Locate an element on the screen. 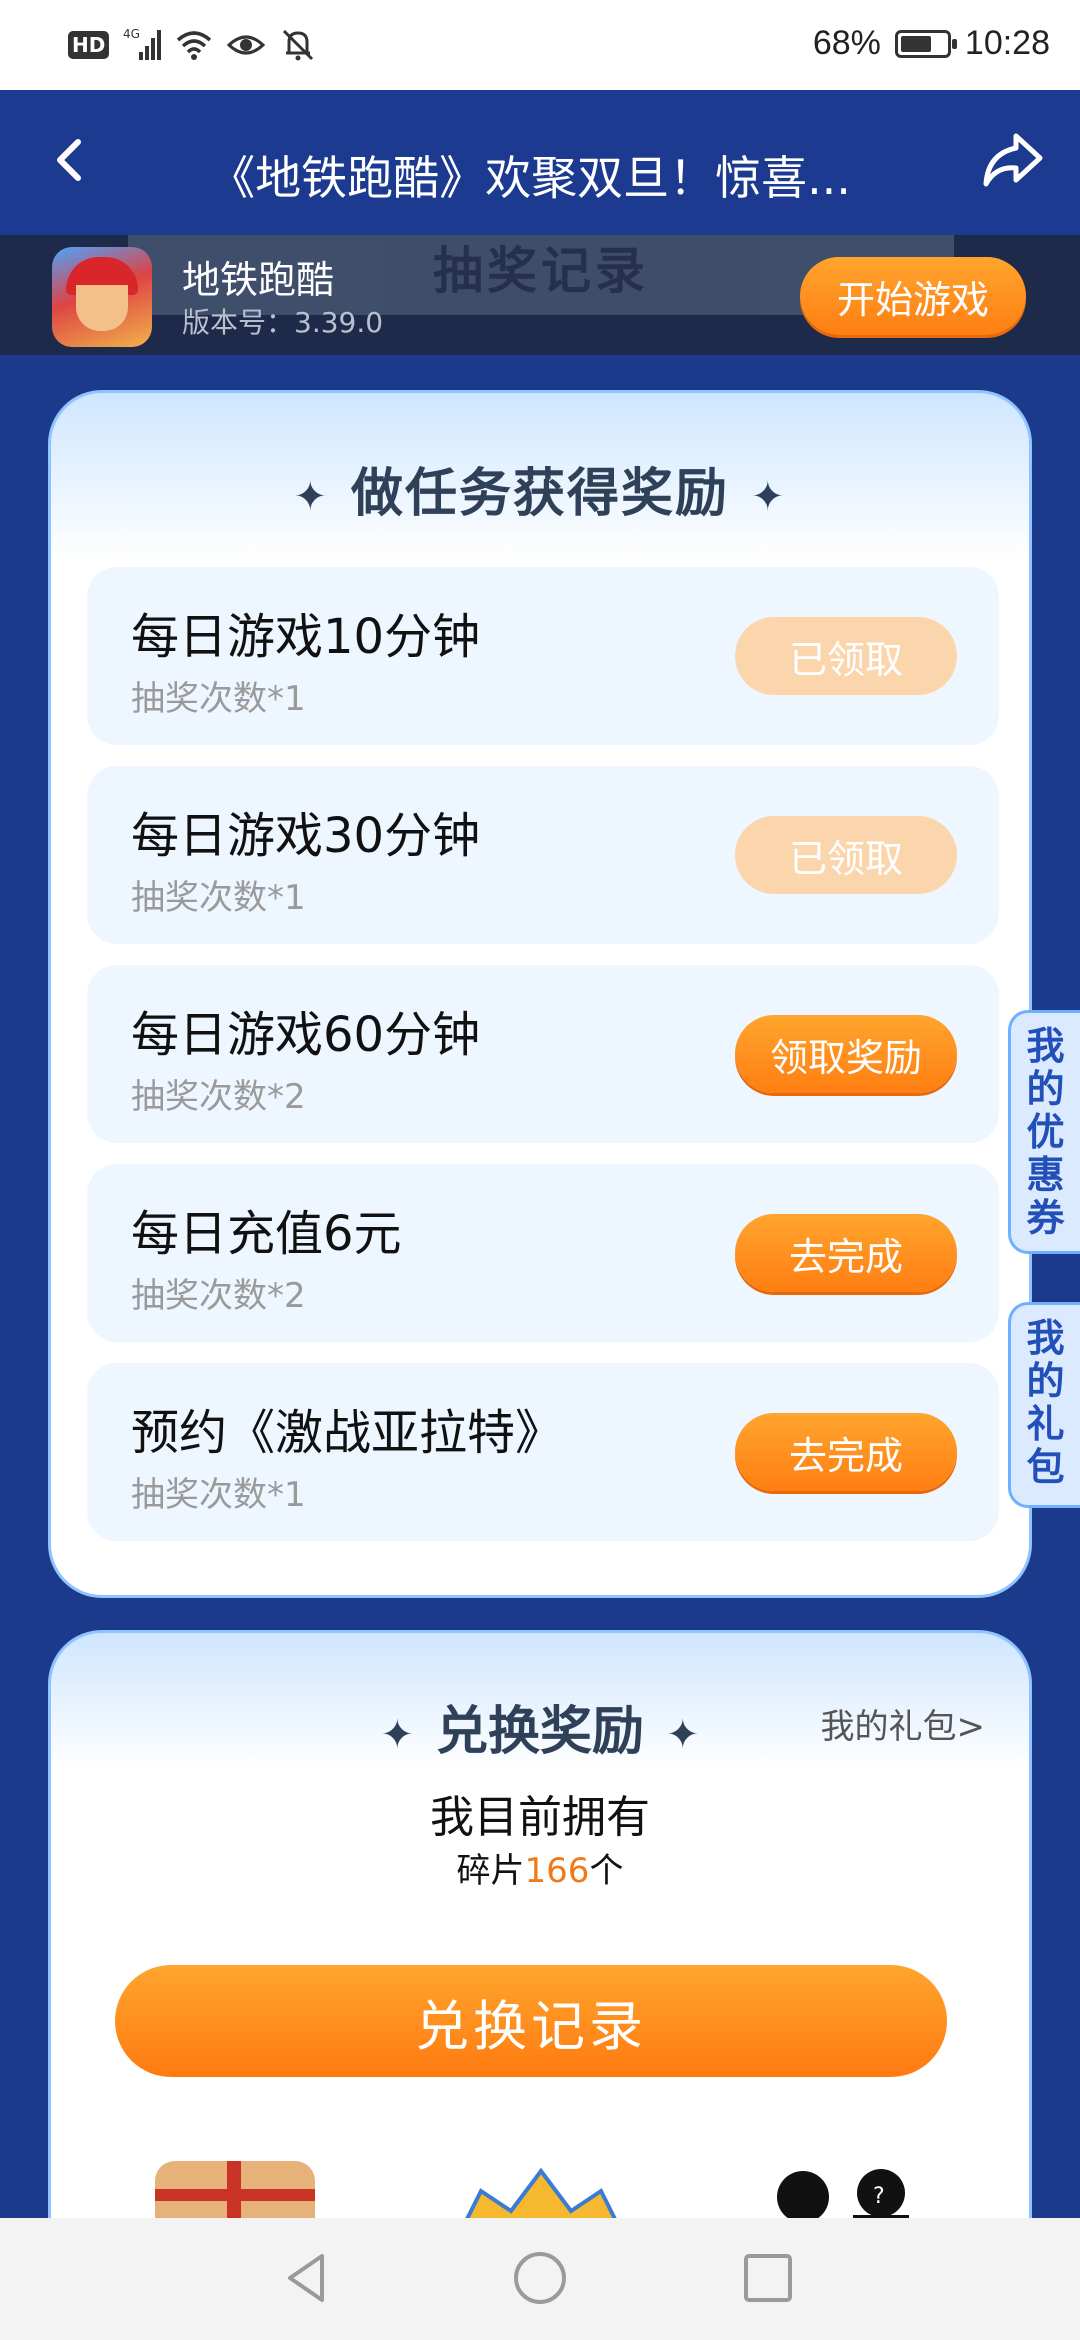  task-item: 每日充值6元 抽奖次数*2 去完成 is located at coordinates (543, 1253).